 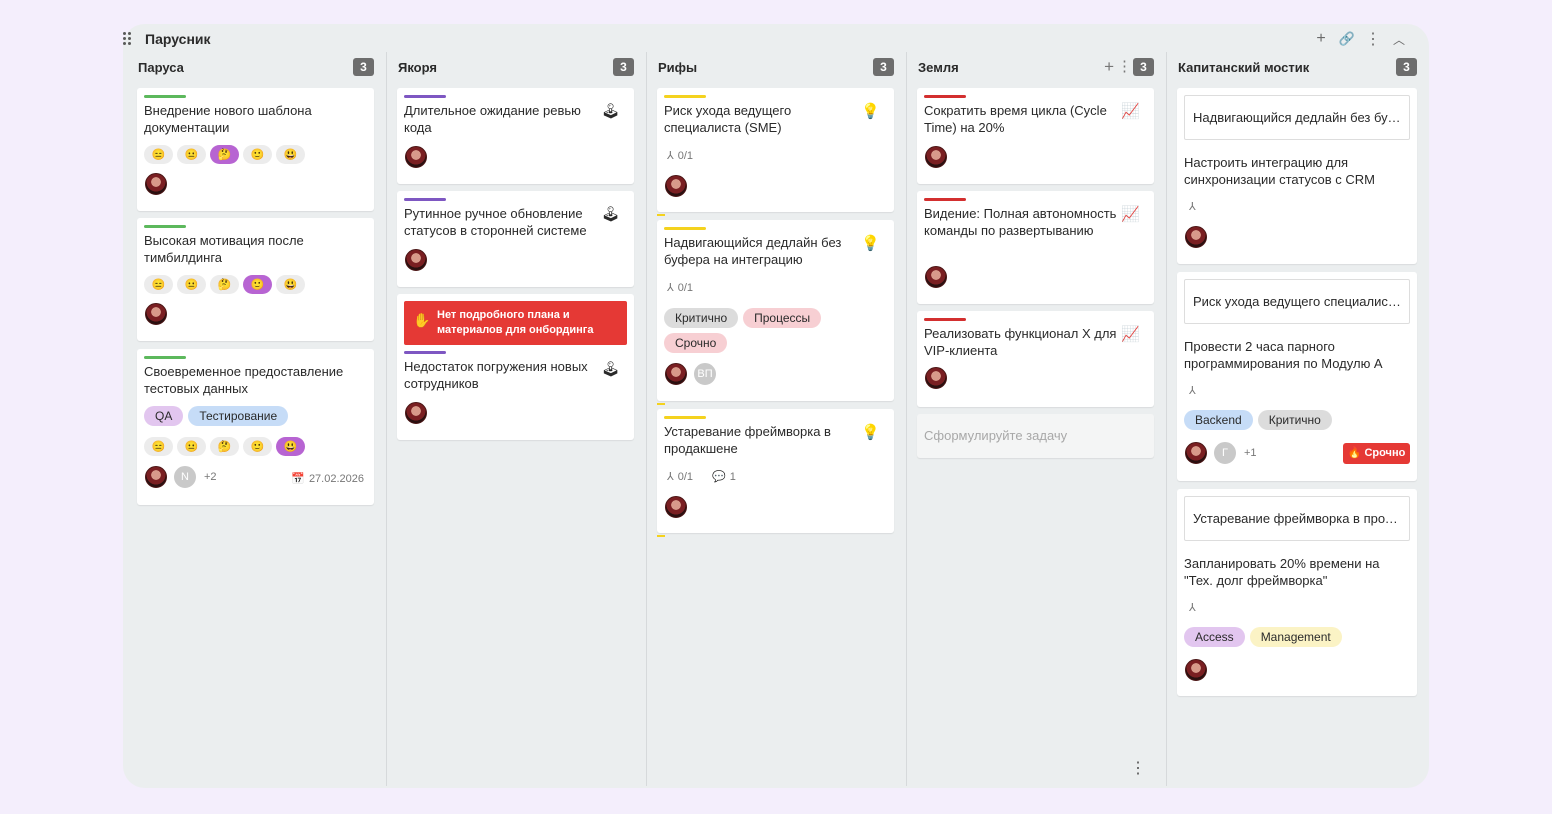 What do you see at coordinates (1295, 637) in the screenshot?
I see `tag-management: Management` at bounding box center [1295, 637].